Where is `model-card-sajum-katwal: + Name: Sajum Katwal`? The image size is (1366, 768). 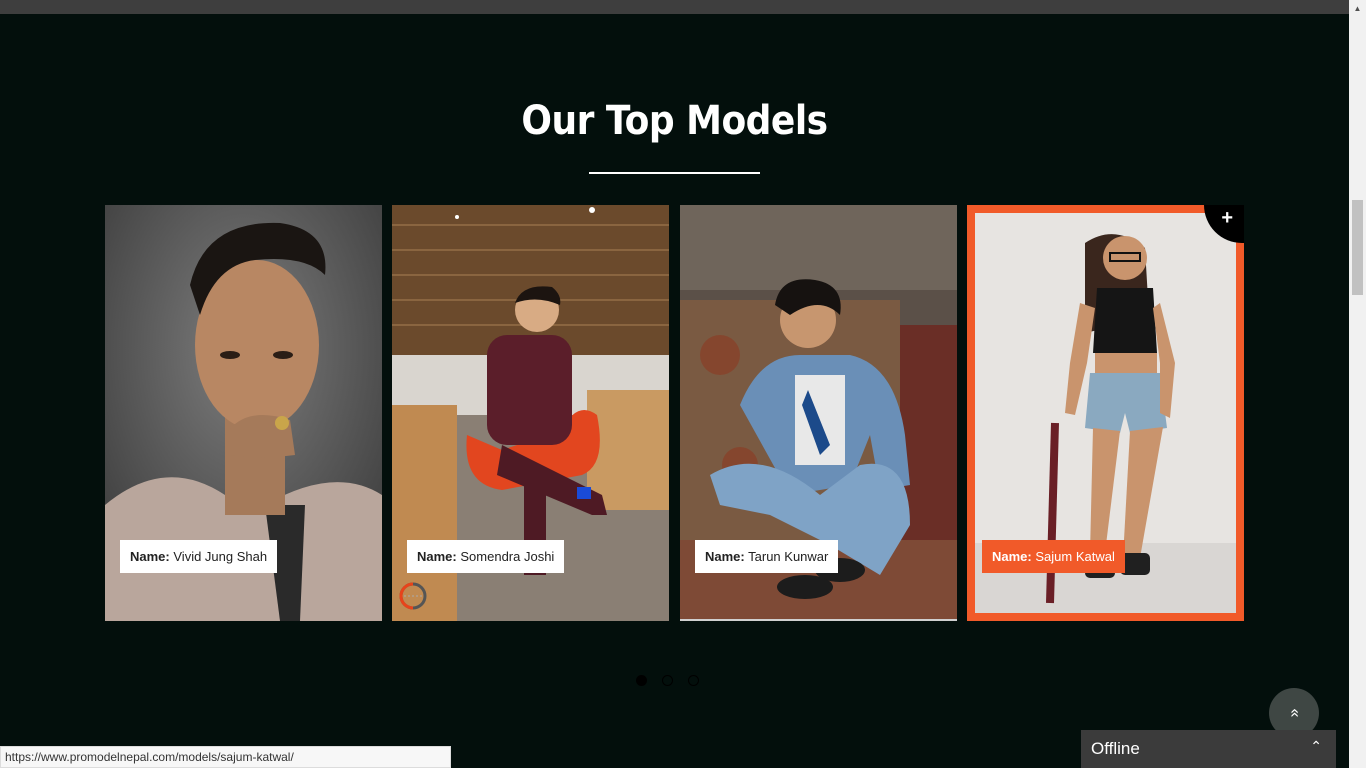
model-card-sajum-katwal: + Name: Sajum Katwal is located at coordinates (1105, 413).